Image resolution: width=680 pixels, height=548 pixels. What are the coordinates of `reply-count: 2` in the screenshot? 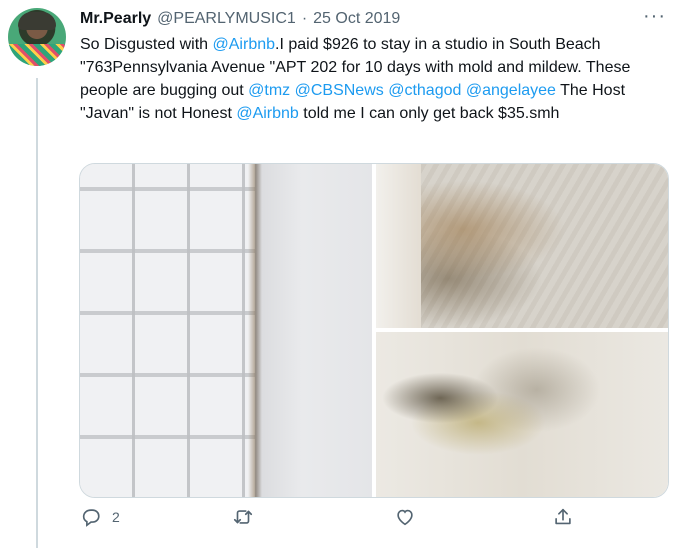 It's located at (116, 517).